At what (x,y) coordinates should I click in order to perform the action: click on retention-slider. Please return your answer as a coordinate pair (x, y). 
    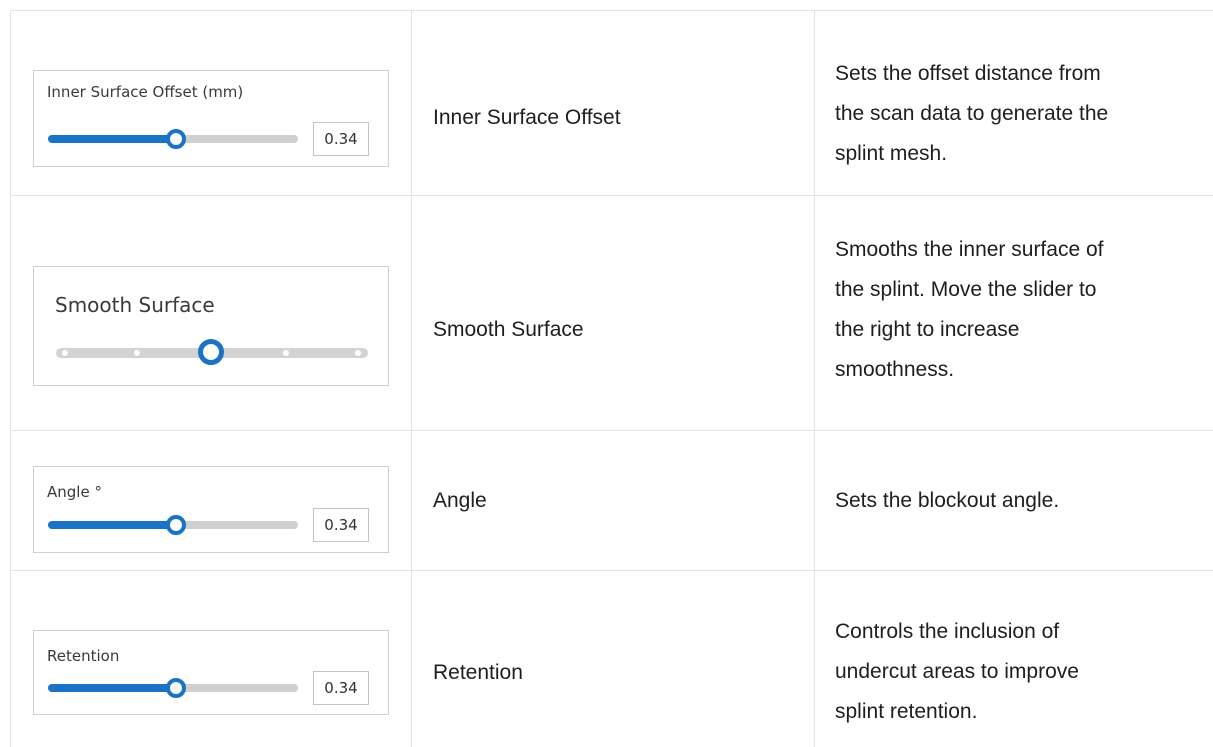
    Looking at the image, I should click on (173, 688).